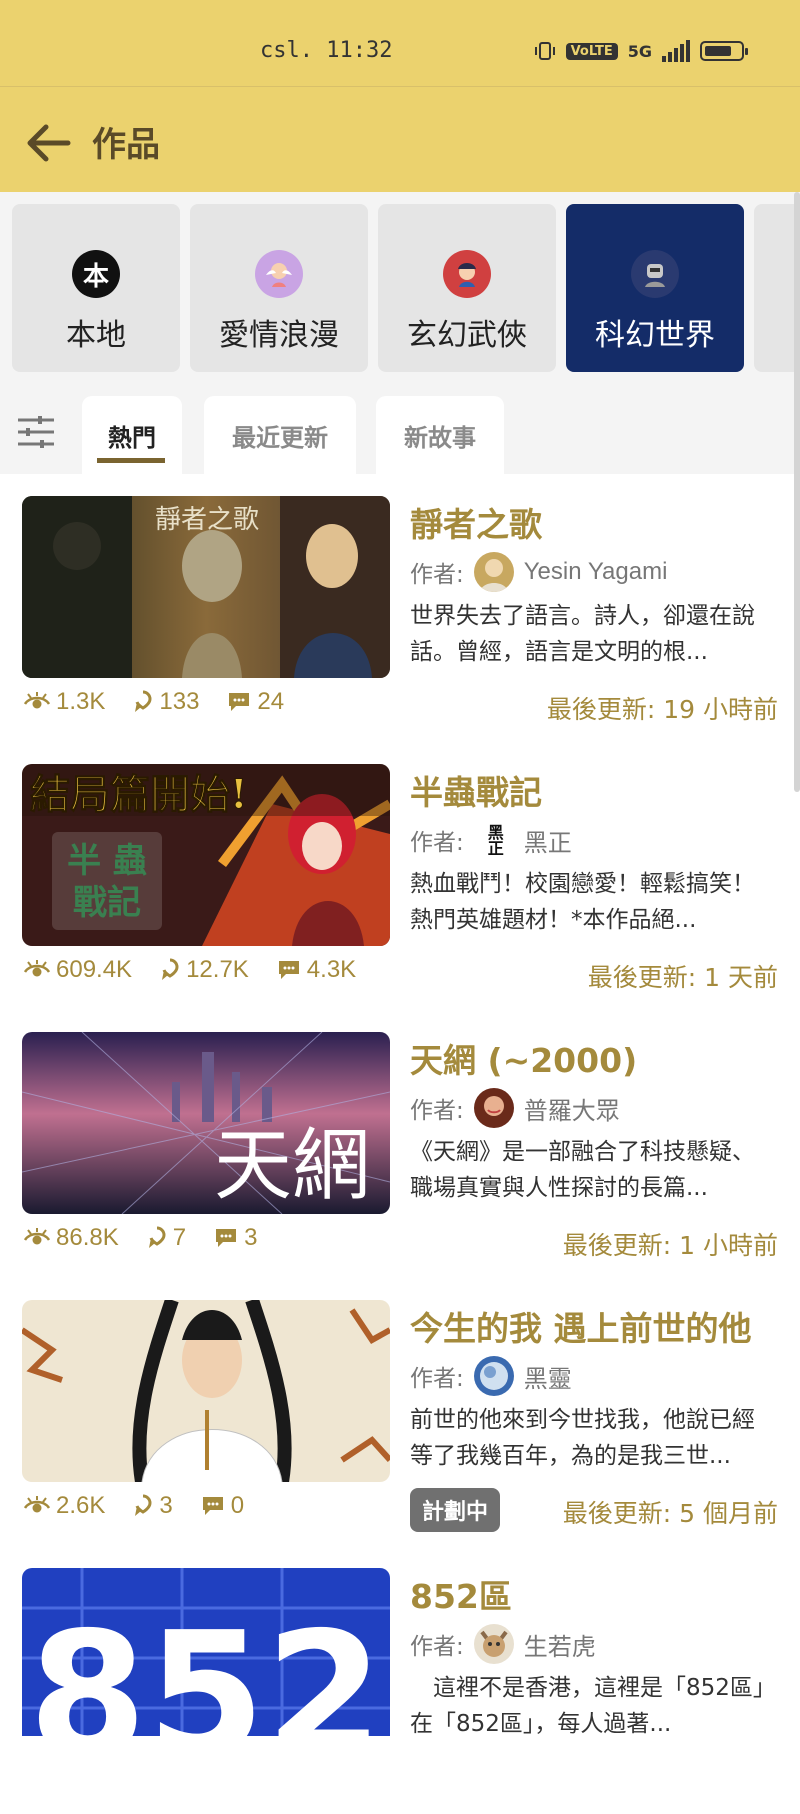 This screenshot has height=1814, width=800. What do you see at coordinates (476, 790) in the screenshot?
I see `story-title: 半蟲戰記` at bounding box center [476, 790].